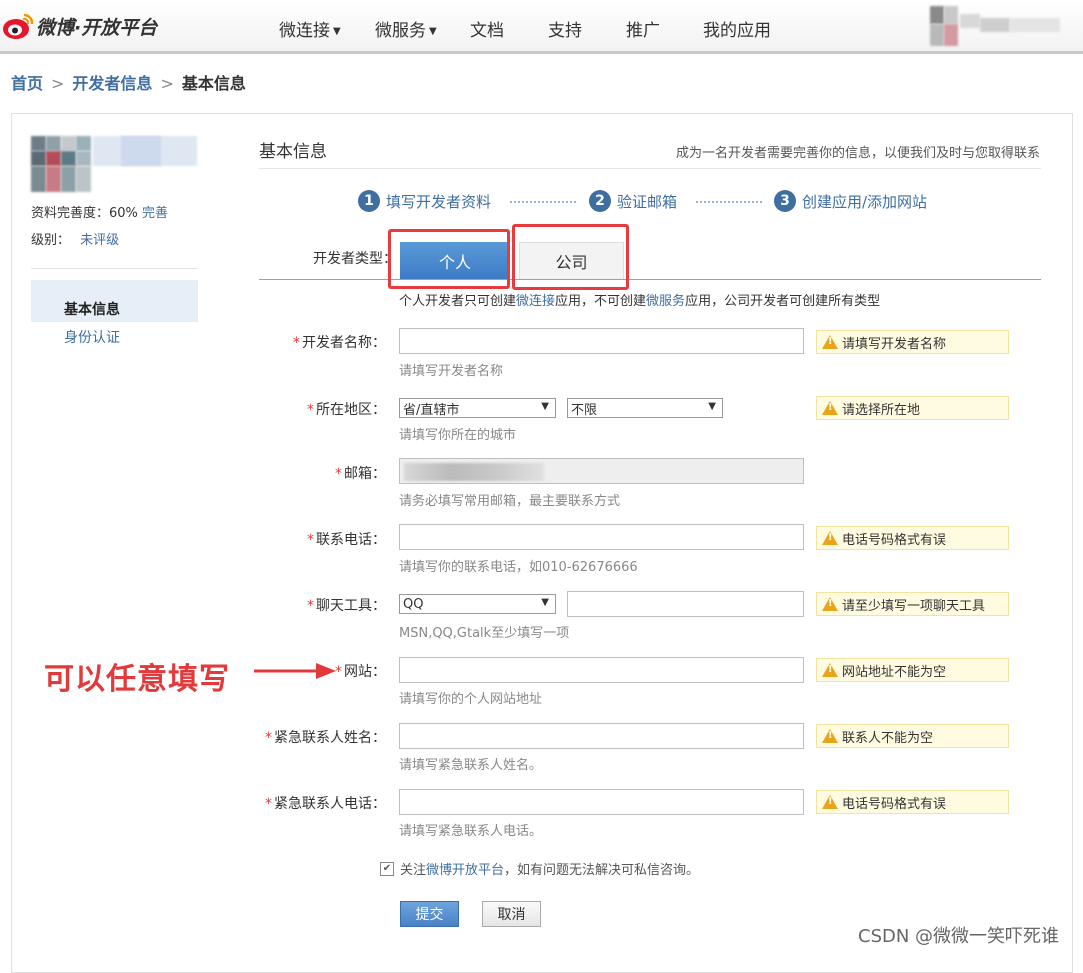 This screenshot has width=1083, height=973. What do you see at coordinates (365, 474) in the screenshot?
I see `label-text: 邮箱：` at bounding box center [365, 474].